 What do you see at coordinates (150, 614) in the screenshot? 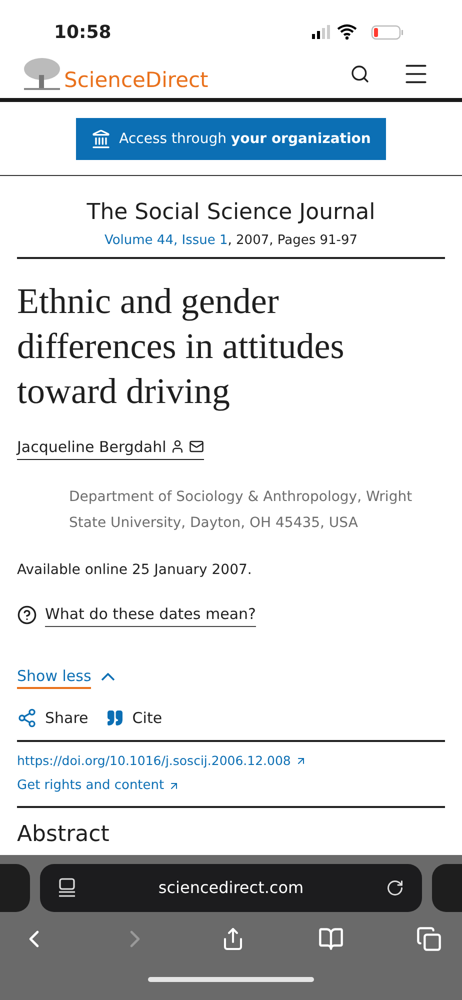
I see `dates-link: What do these dates mean?` at bounding box center [150, 614].